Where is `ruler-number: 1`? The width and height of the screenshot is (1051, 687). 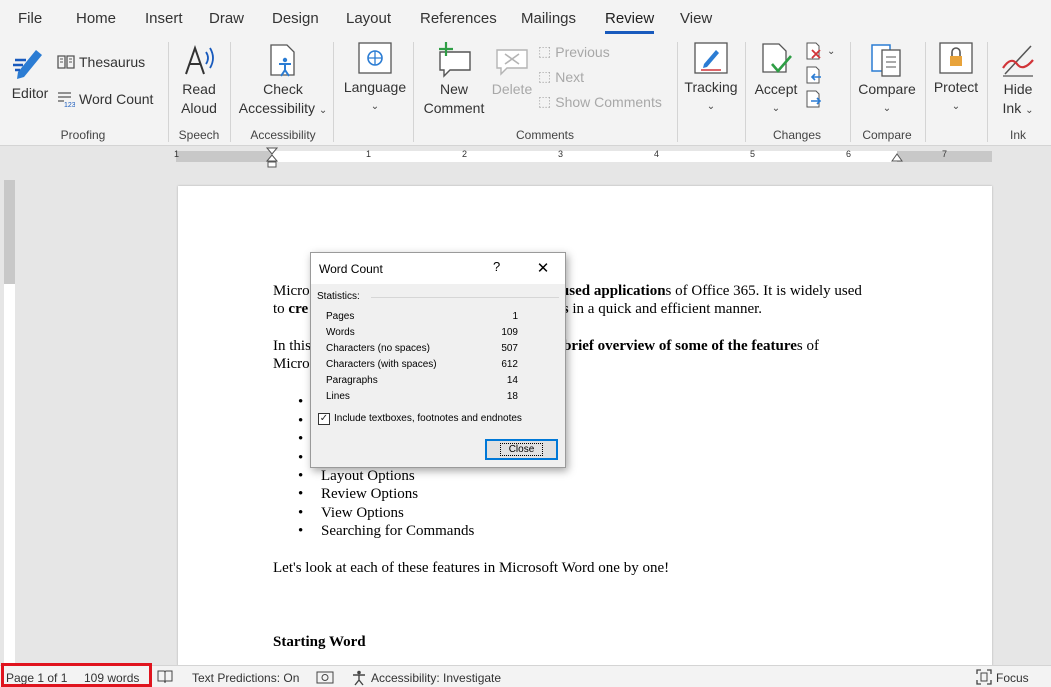
ruler-number: 1 is located at coordinates (369, 154).